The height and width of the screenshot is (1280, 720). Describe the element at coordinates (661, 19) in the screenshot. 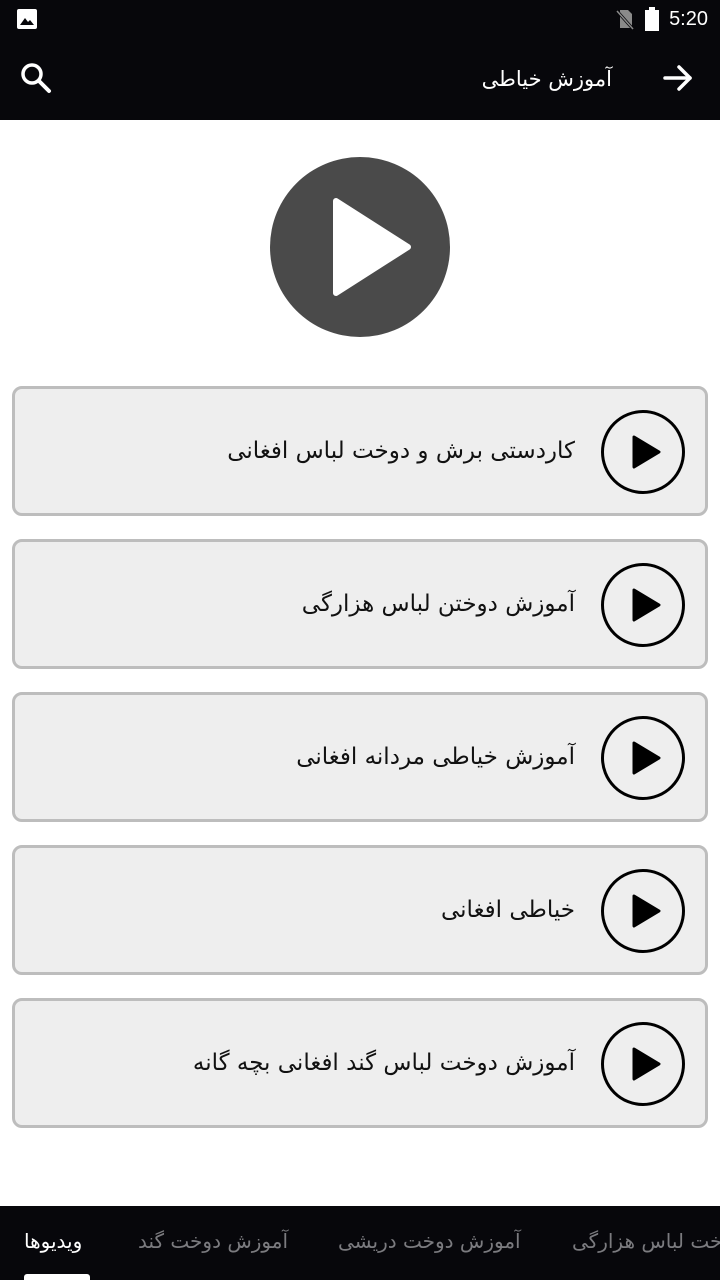

I see `status-right: 5:20` at that location.